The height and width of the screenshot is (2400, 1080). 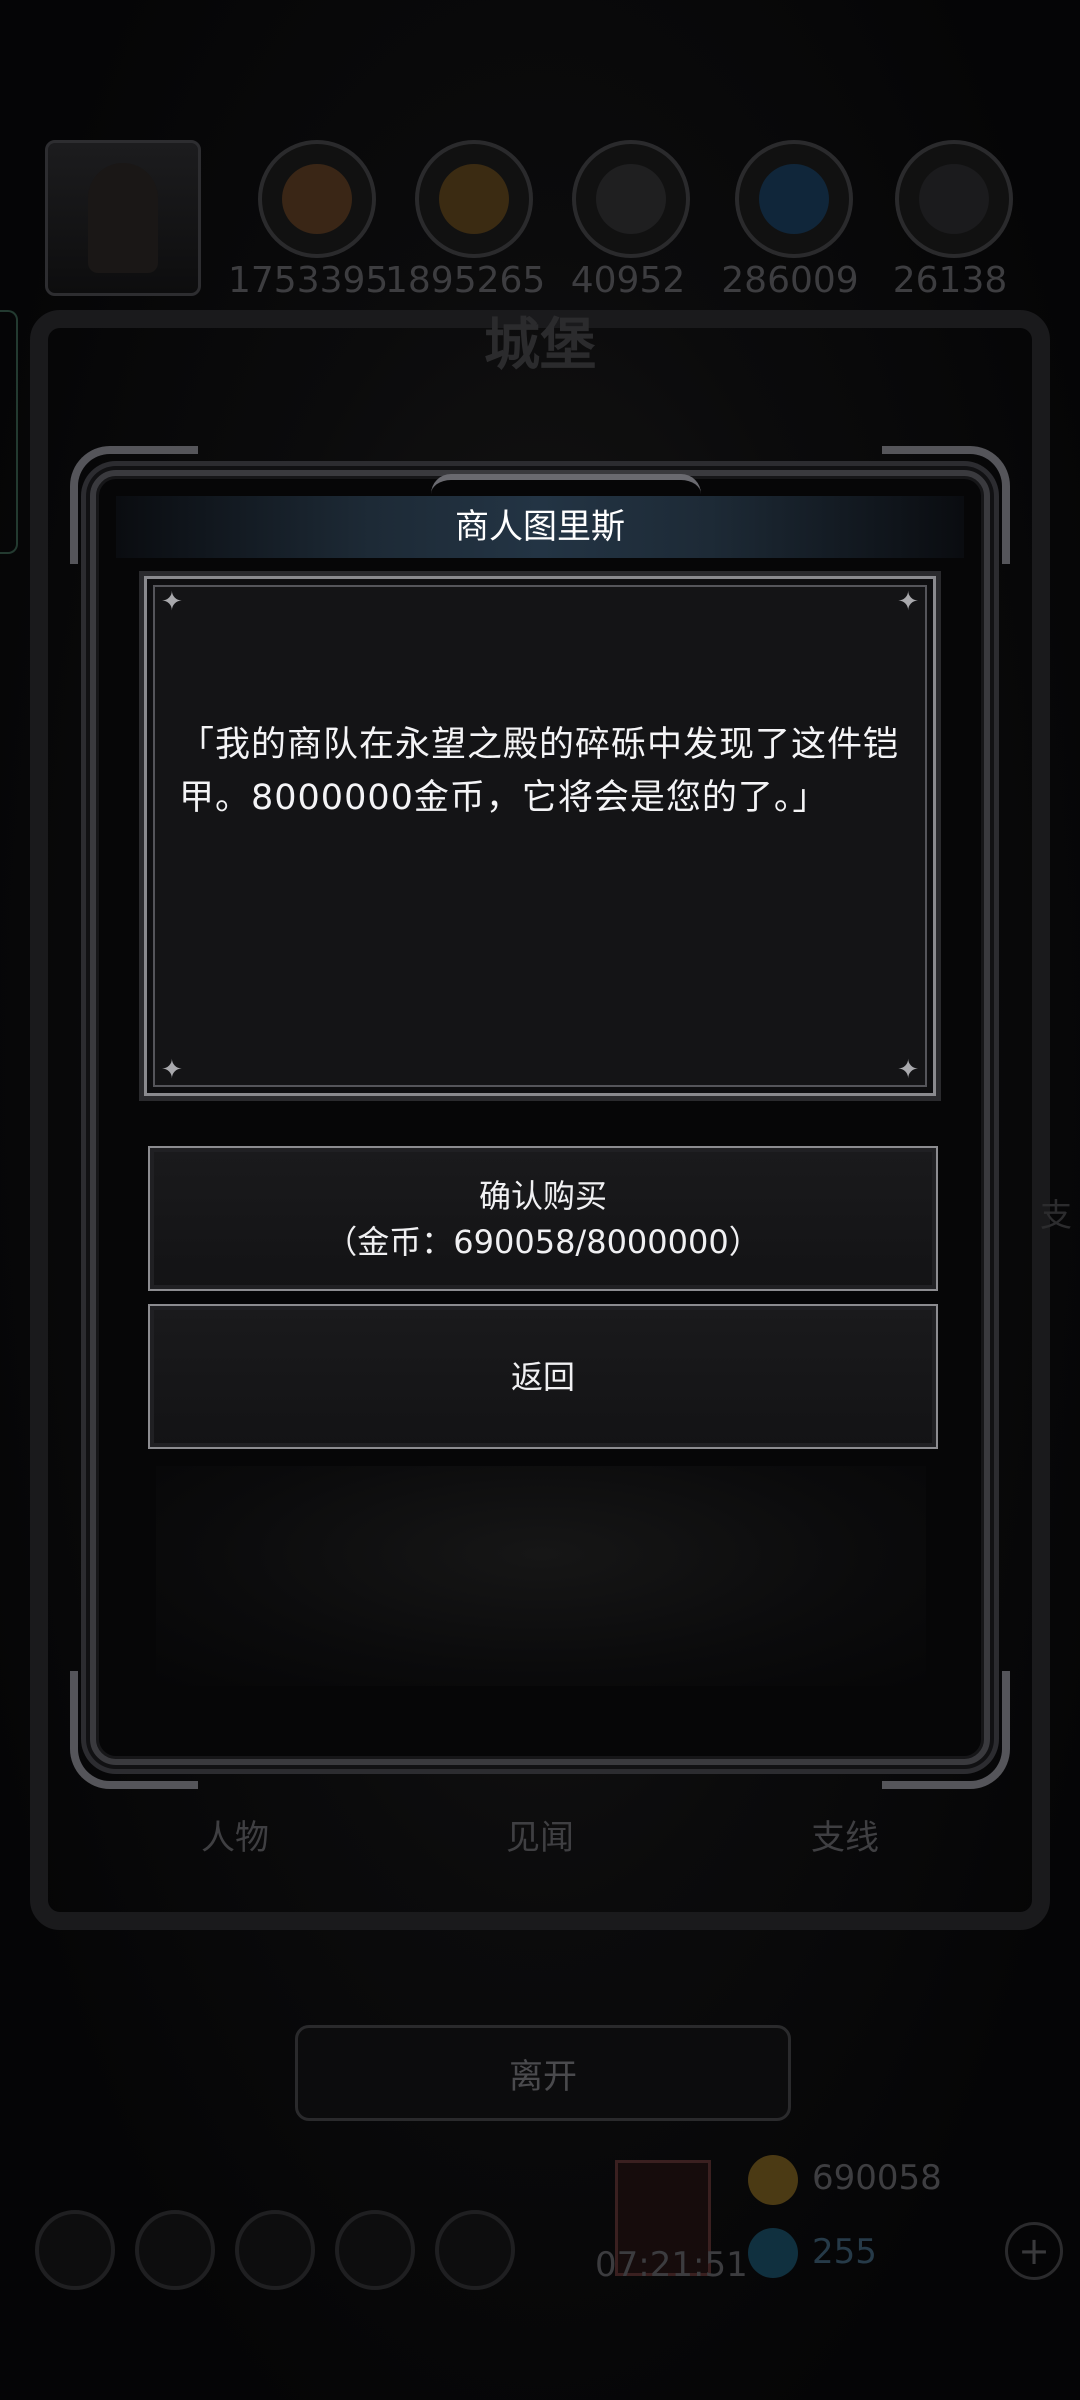 What do you see at coordinates (465, 280) in the screenshot?
I see `resource-2-value: 1895265` at bounding box center [465, 280].